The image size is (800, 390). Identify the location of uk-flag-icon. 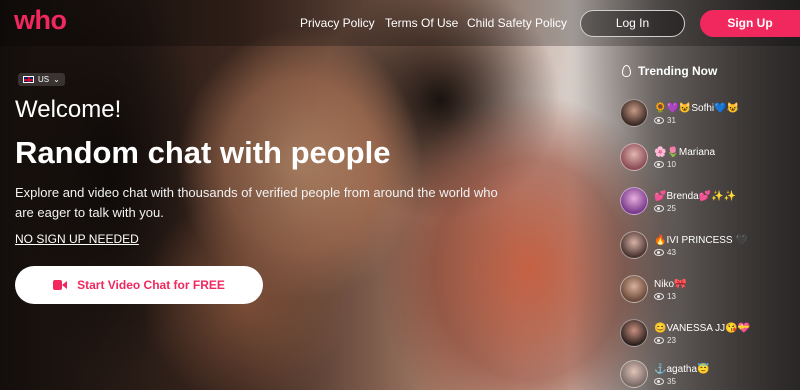
(28, 79).